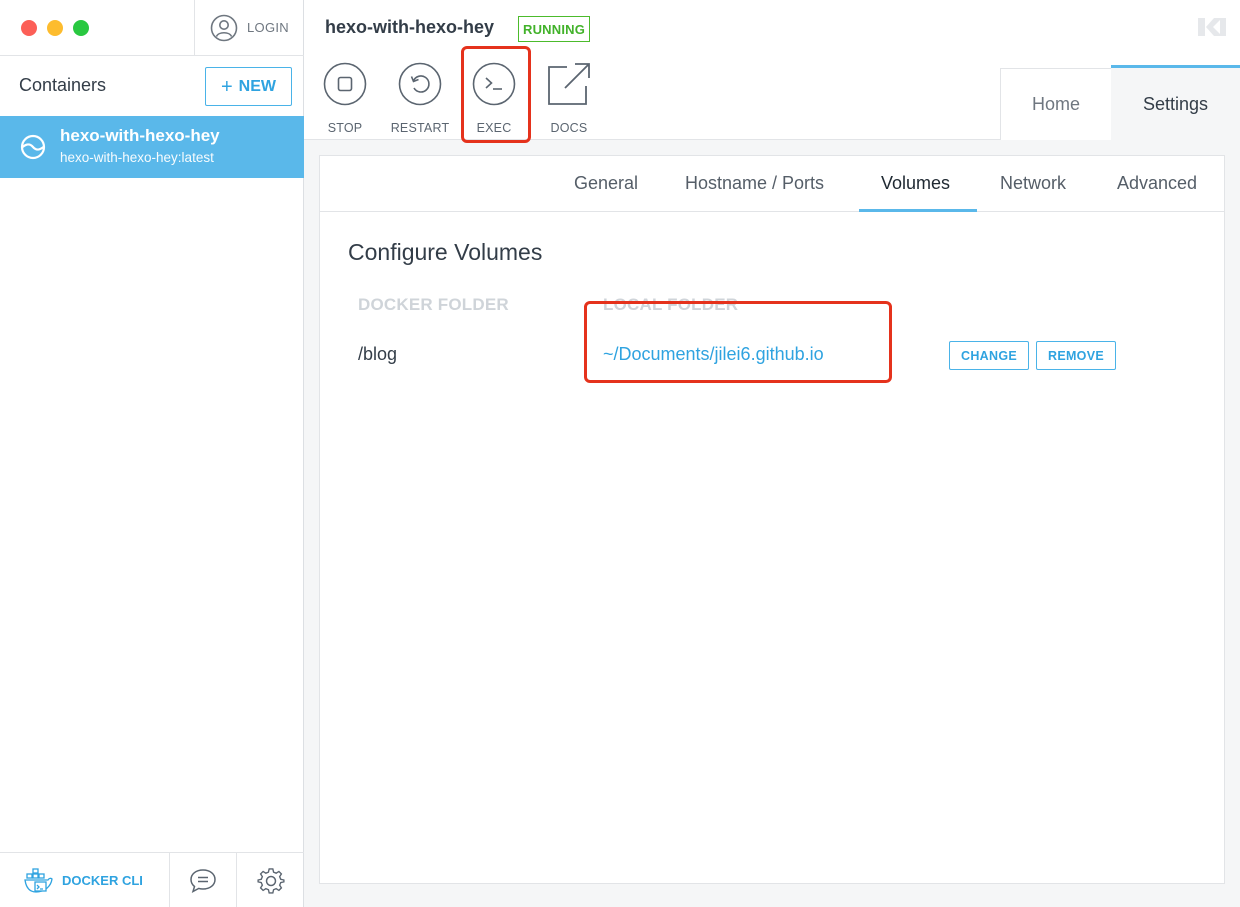  I want to click on change-volume-button: CHANGE, so click(989, 355).